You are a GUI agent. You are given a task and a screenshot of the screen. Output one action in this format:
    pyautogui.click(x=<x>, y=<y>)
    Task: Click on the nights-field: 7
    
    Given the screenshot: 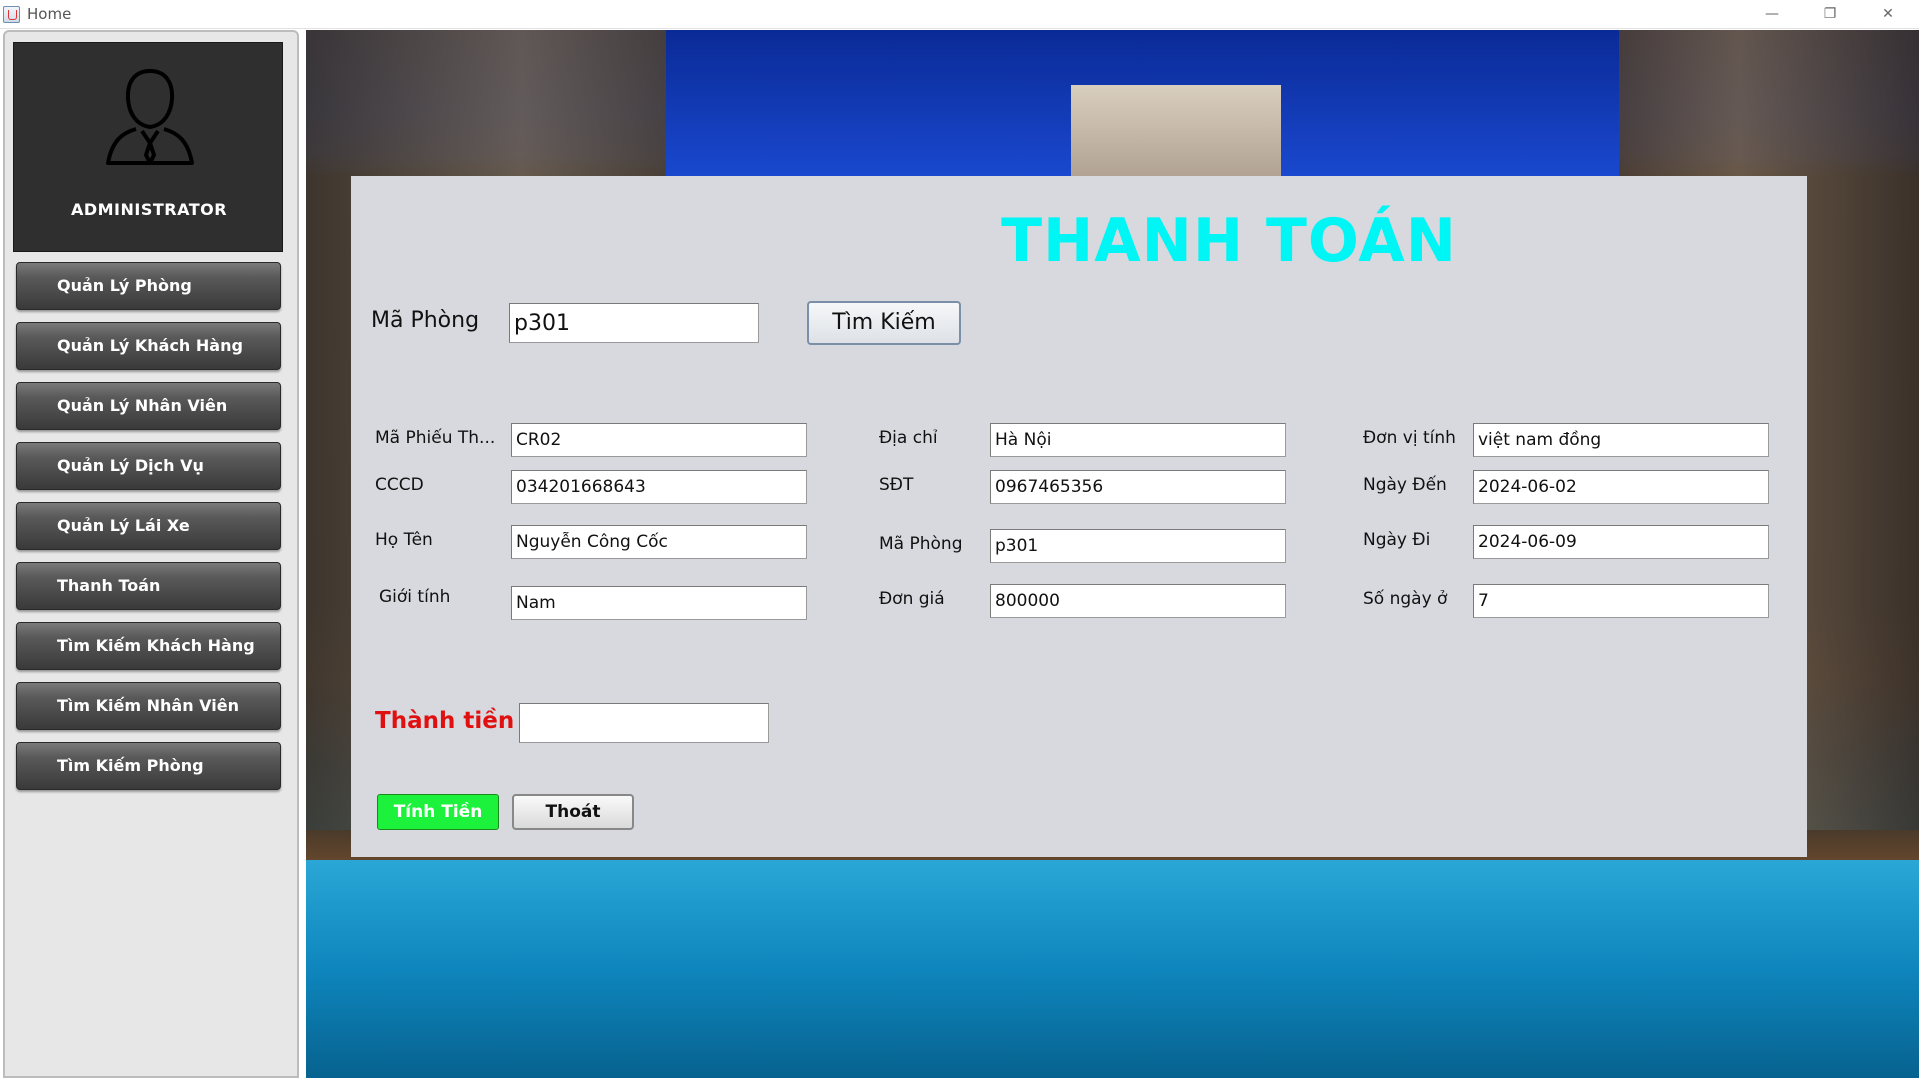 What is the action you would take?
    pyautogui.click(x=1621, y=601)
    